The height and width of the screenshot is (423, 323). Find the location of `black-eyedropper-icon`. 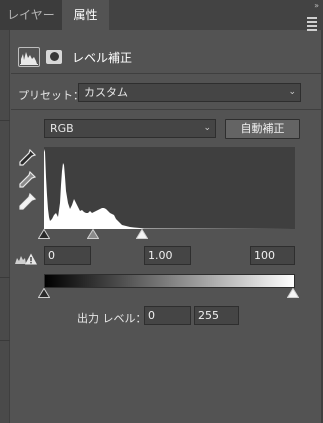

black-eyedropper-icon is located at coordinates (27, 158).